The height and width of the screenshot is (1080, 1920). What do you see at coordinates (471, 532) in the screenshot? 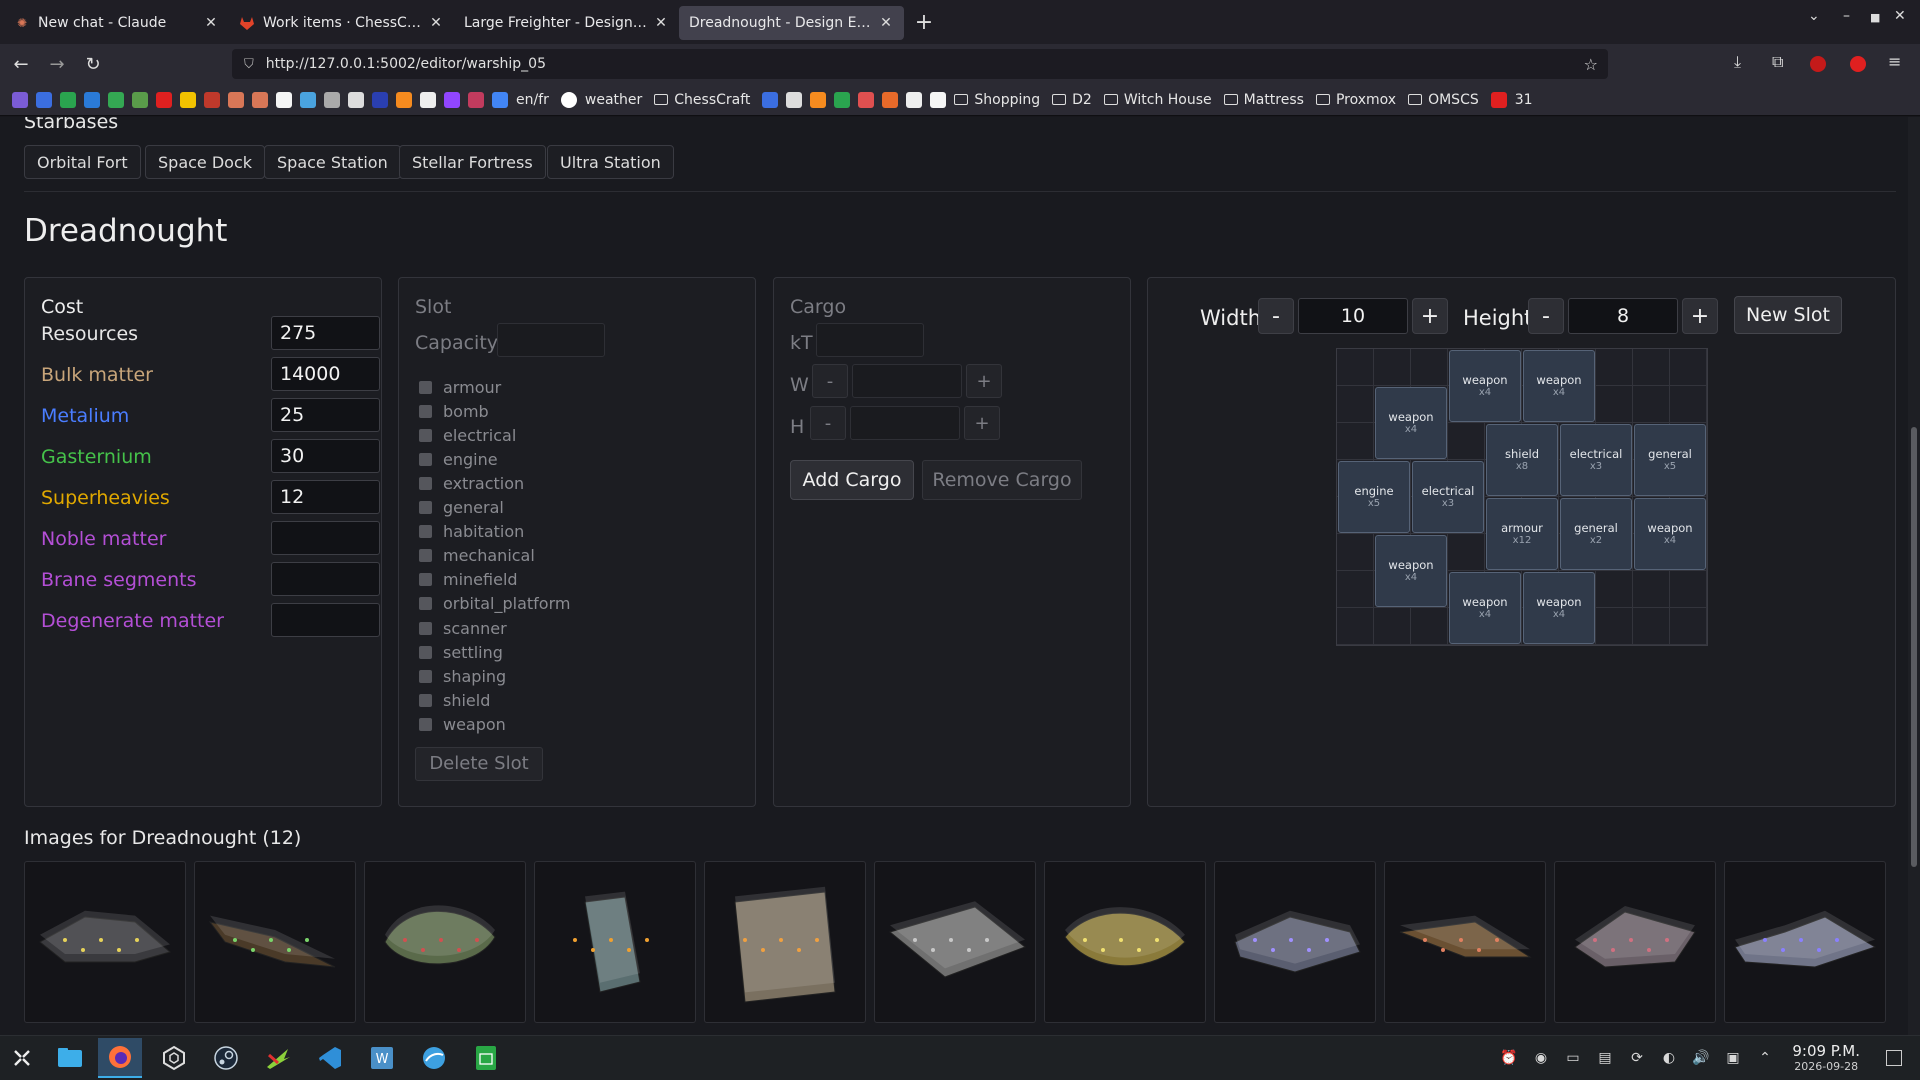
I see `slot-type-checkbox-row: habitation` at bounding box center [471, 532].